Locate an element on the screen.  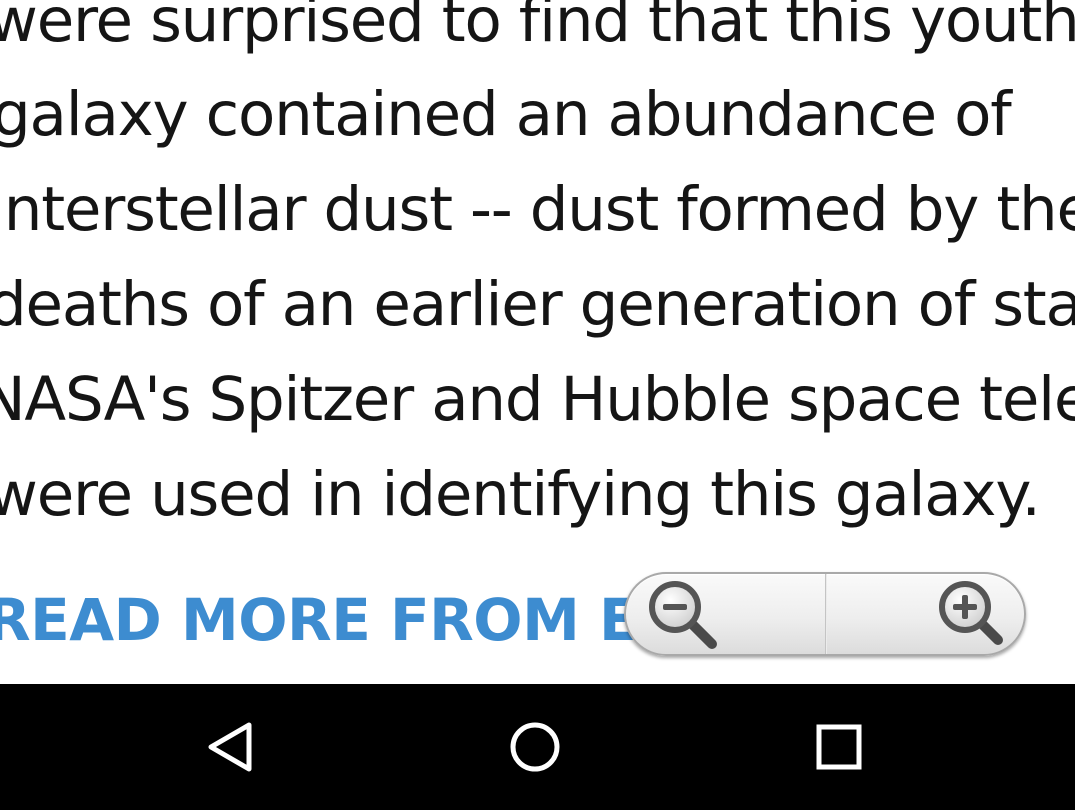
read-more-link: READ MORE FROM ESO is located at coordinates (364, 620).